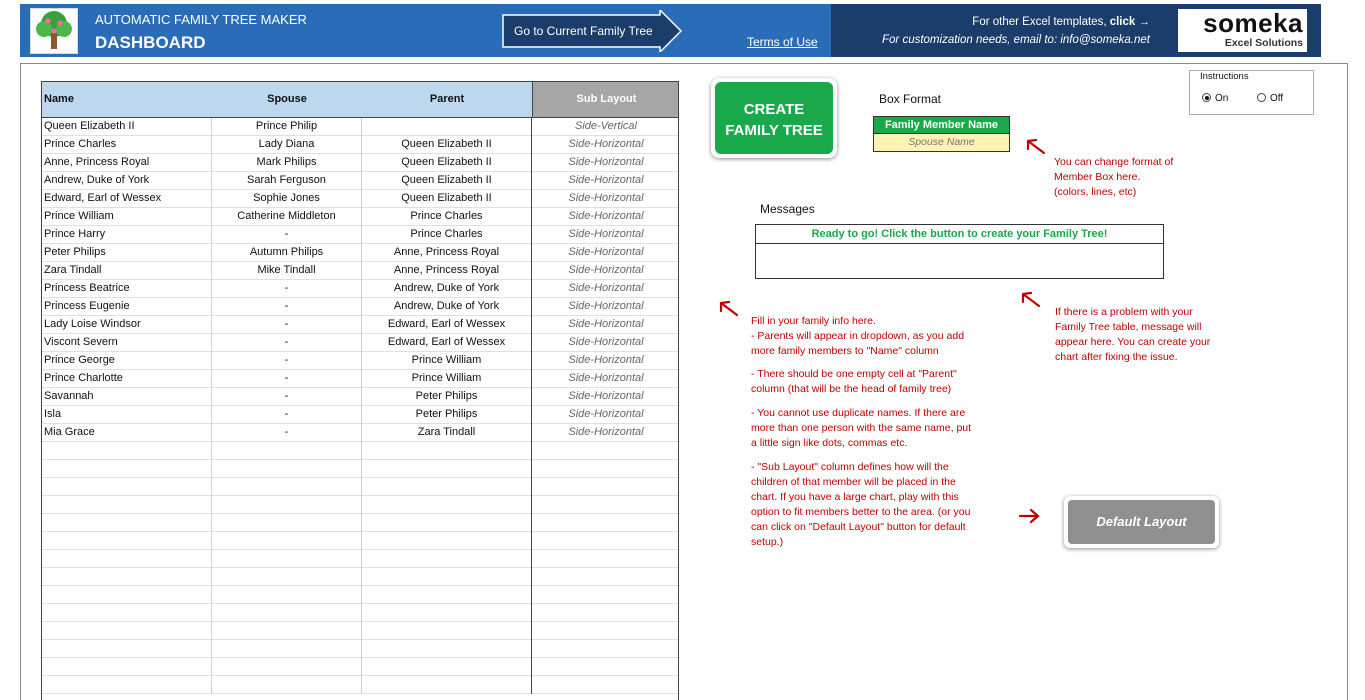 This screenshot has width=1365, height=700. What do you see at coordinates (127, 181) in the screenshot?
I see `name-cell: Andrew, Duke of York` at bounding box center [127, 181].